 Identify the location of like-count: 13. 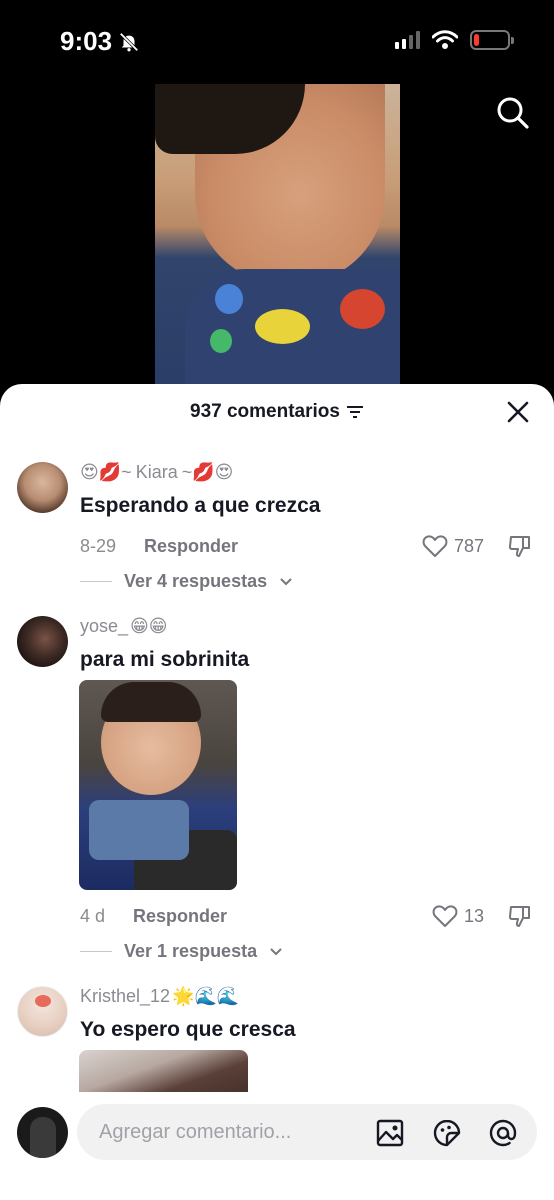
(473, 915).